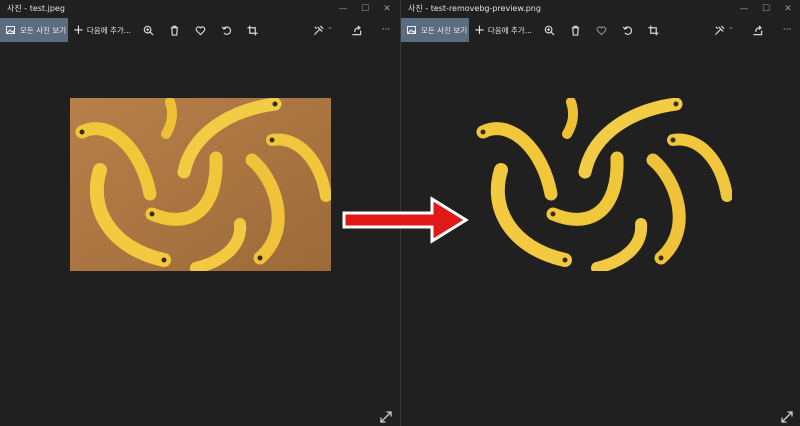 This screenshot has height=426, width=800. I want to click on title-bar: 사진 - test.jpeg — ☐ ✕, so click(200, 9).